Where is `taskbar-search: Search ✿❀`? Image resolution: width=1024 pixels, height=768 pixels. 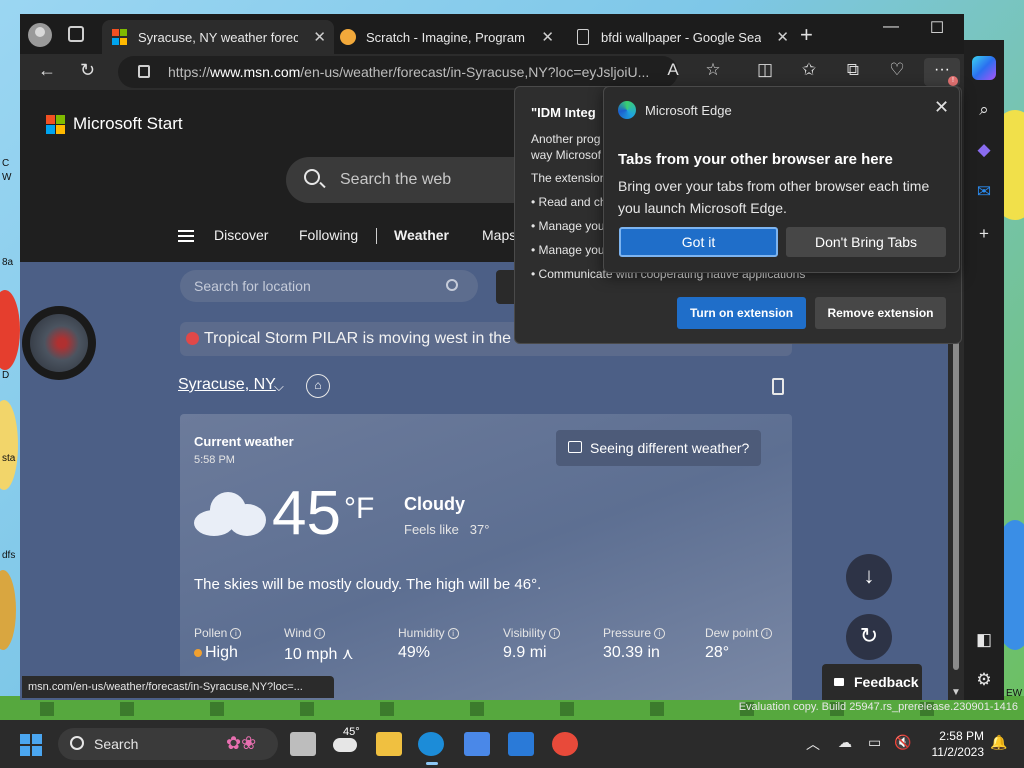
taskbar-search: Search ✿❀ is located at coordinates (168, 744).